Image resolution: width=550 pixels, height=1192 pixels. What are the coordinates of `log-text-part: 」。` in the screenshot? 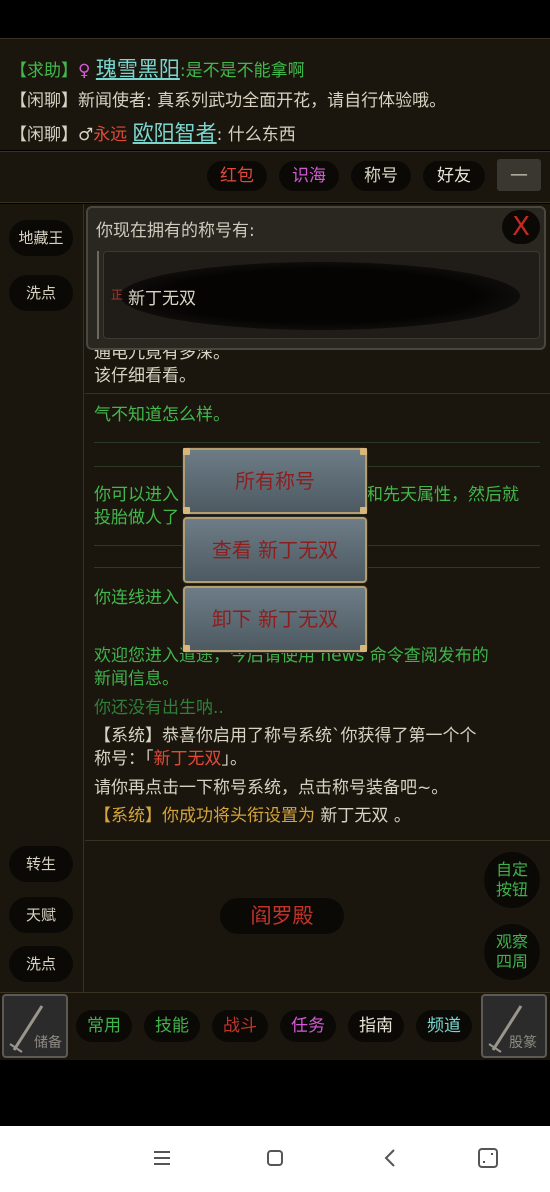 It's located at (234, 759).